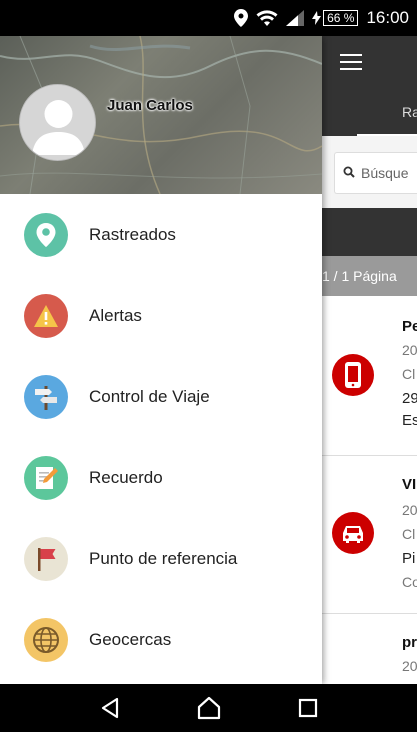  What do you see at coordinates (115, 315) in the screenshot?
I see `menu-item-label: Alertas` at bounding box center [115, 315].